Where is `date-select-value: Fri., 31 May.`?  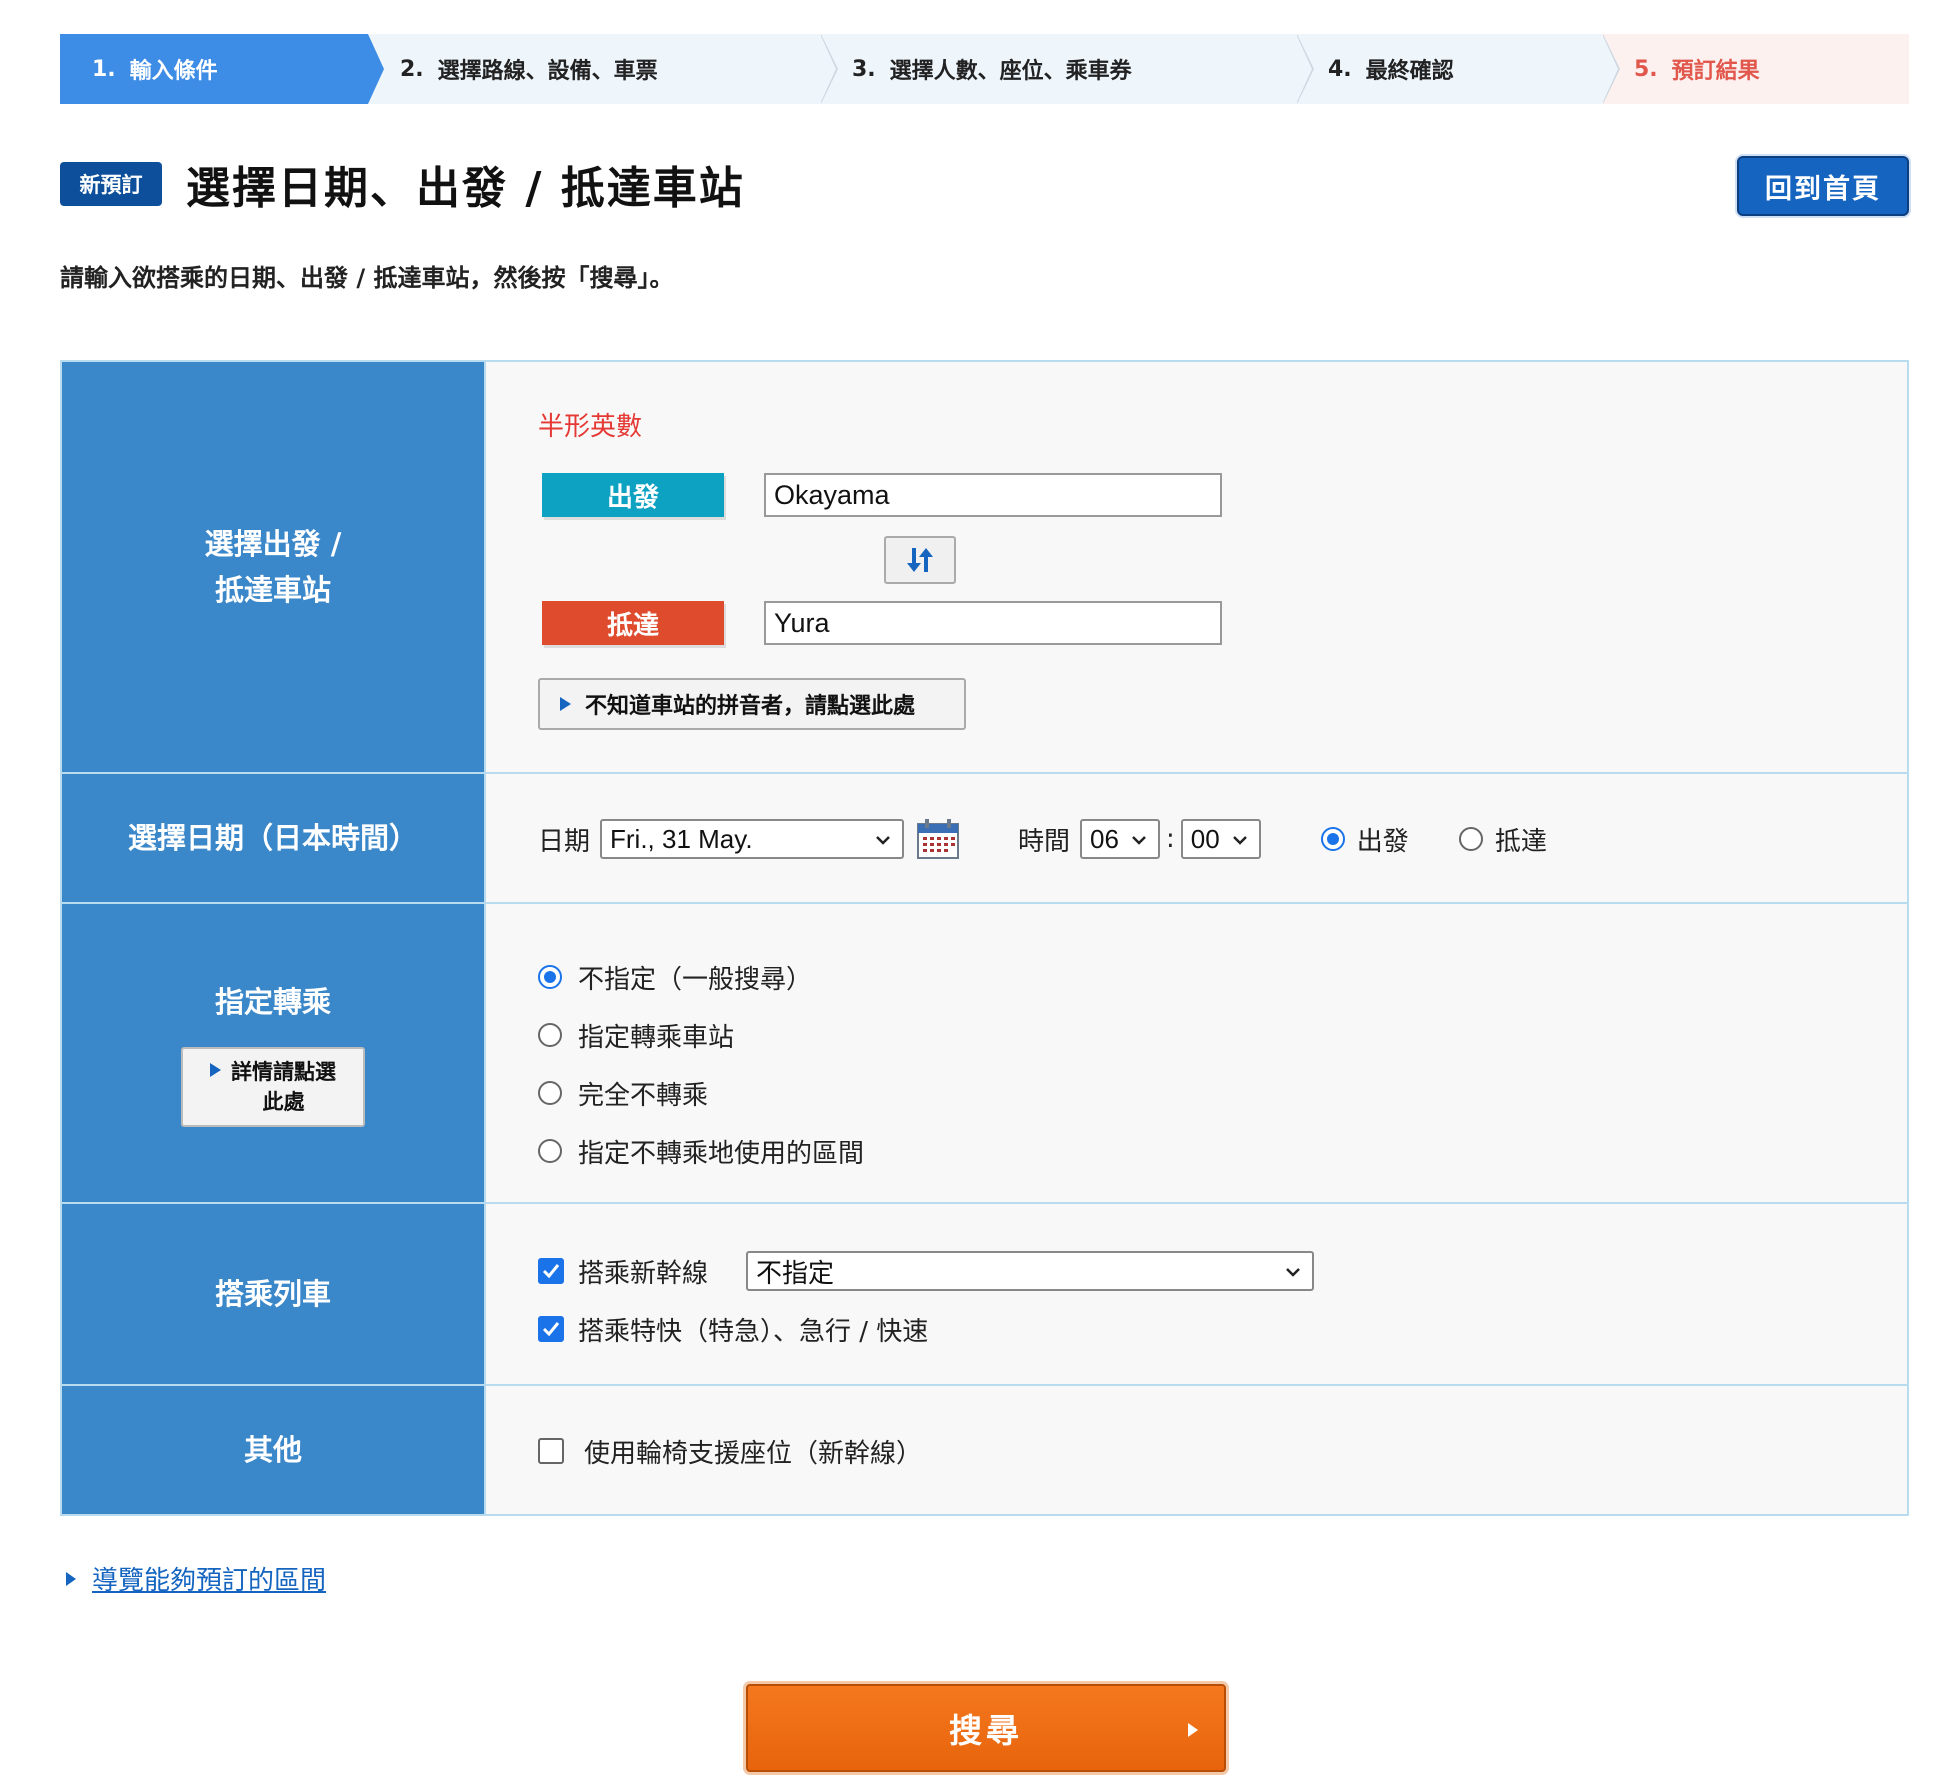 date-select-value: Fri., 31 May. is located at coordinates (681, 838).